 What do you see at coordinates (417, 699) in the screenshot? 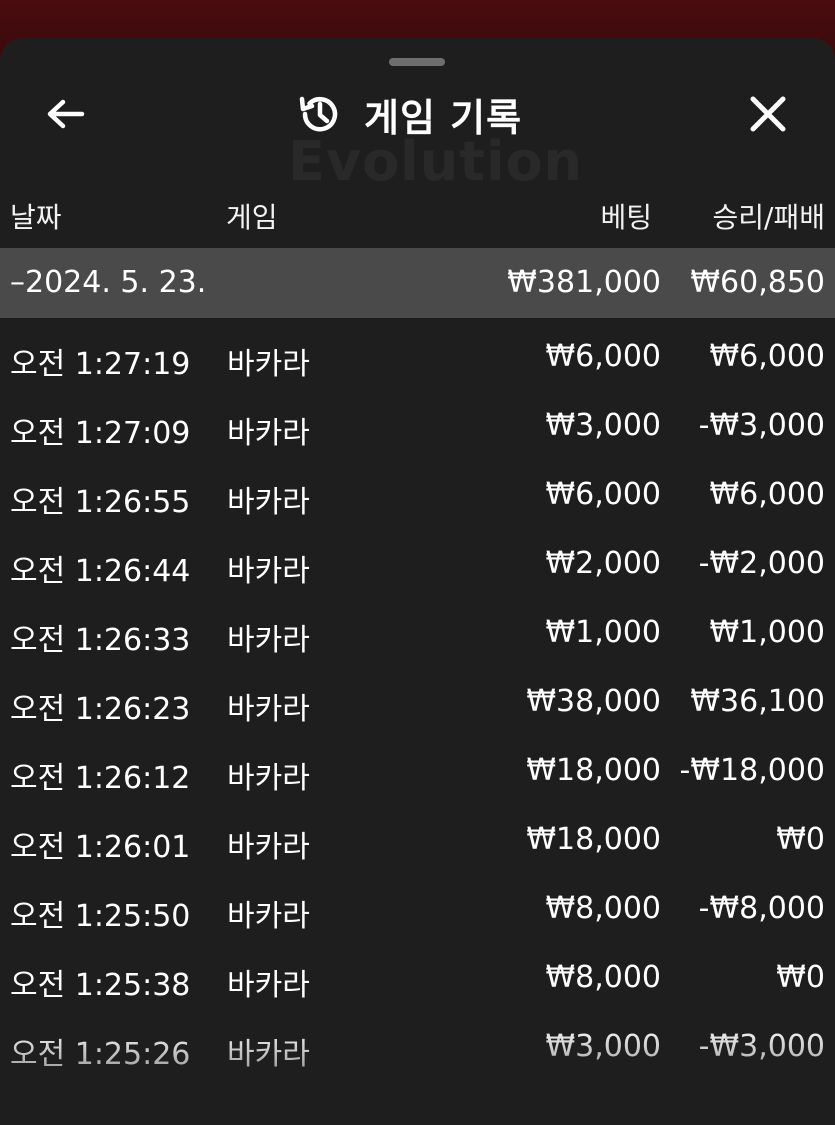
I see `history-row: 오전 1:26:23 바카라 ₩38,000 ₩36,100` at bounding box center [417, 699].